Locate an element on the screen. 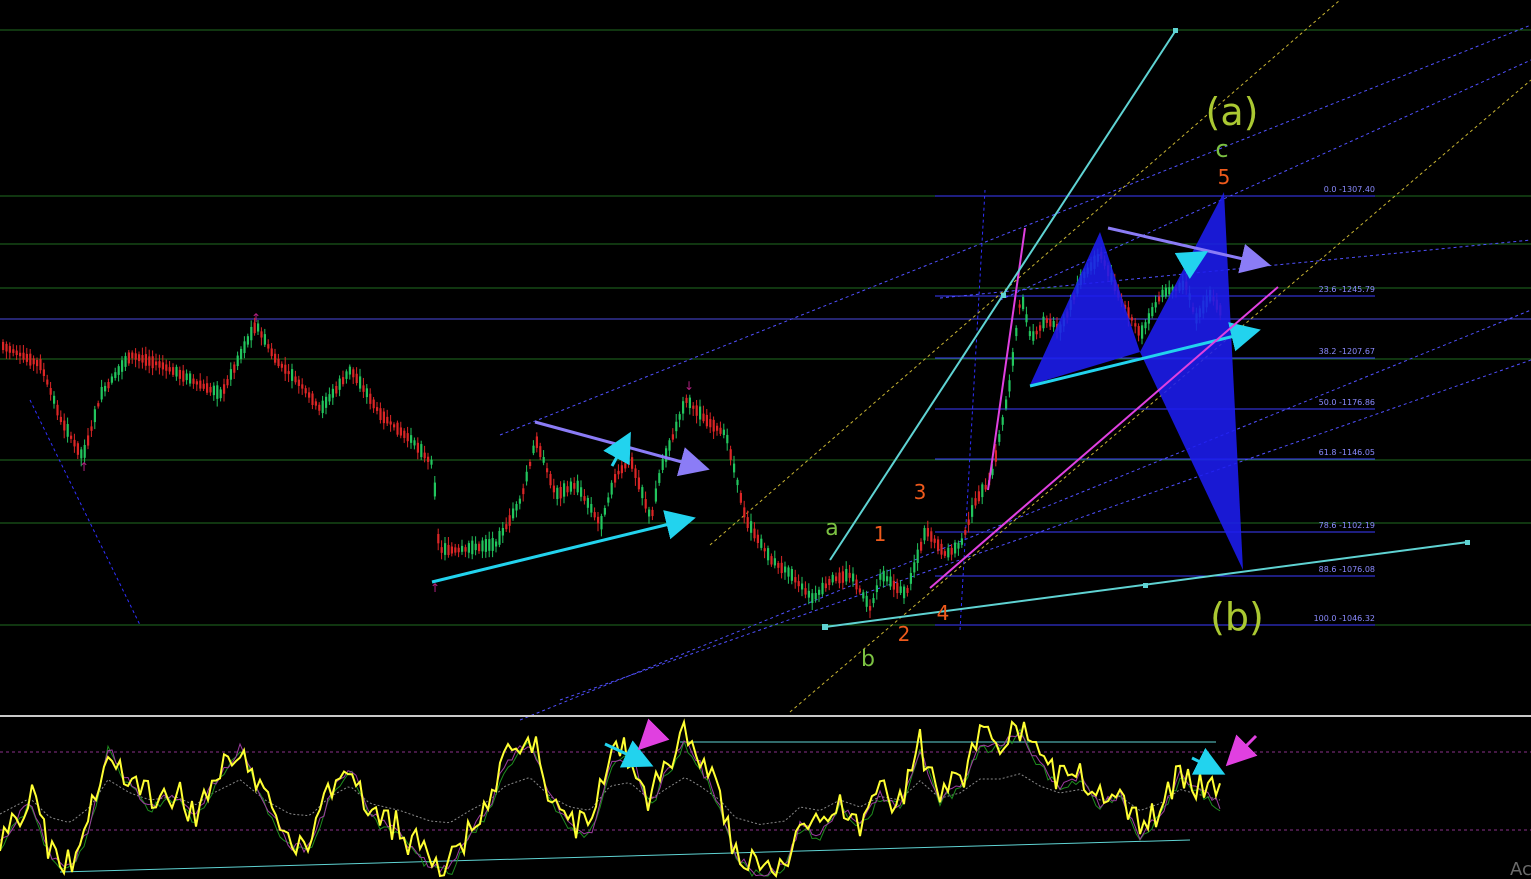 The height and width of the screenshot is (879, 1531). anchor-point is located at coordinates (1145, 585).